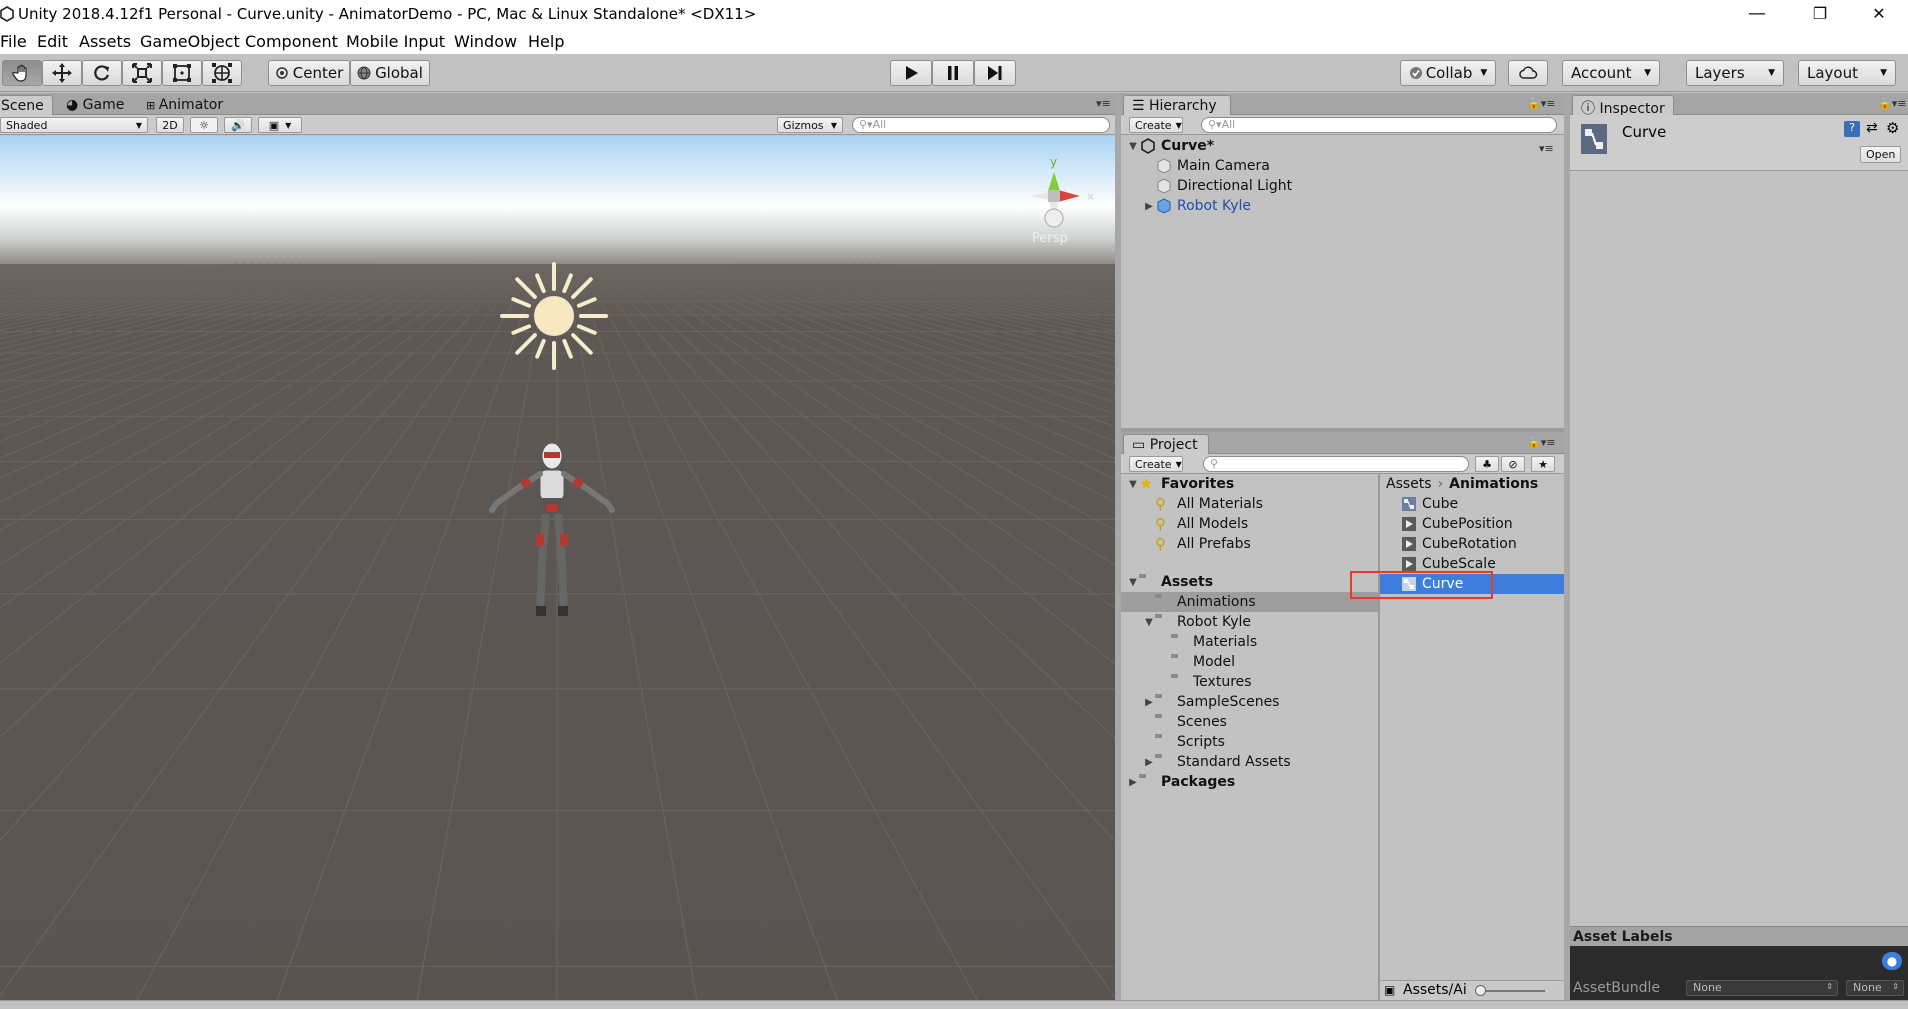 The image size is (1908, 1009). What do you see at coordinates (1820, 15) in the screenshot?
I see `restore-button: ❐` at bounding box center [1820, 15].